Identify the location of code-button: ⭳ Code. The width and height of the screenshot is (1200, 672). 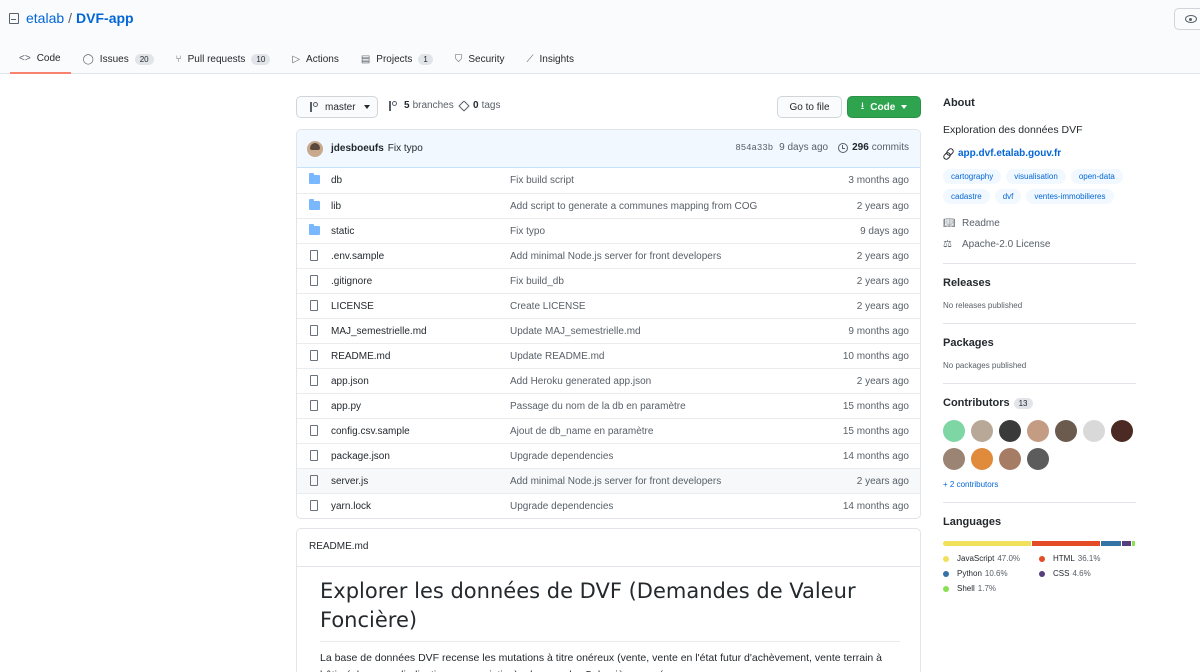
(884, 107).